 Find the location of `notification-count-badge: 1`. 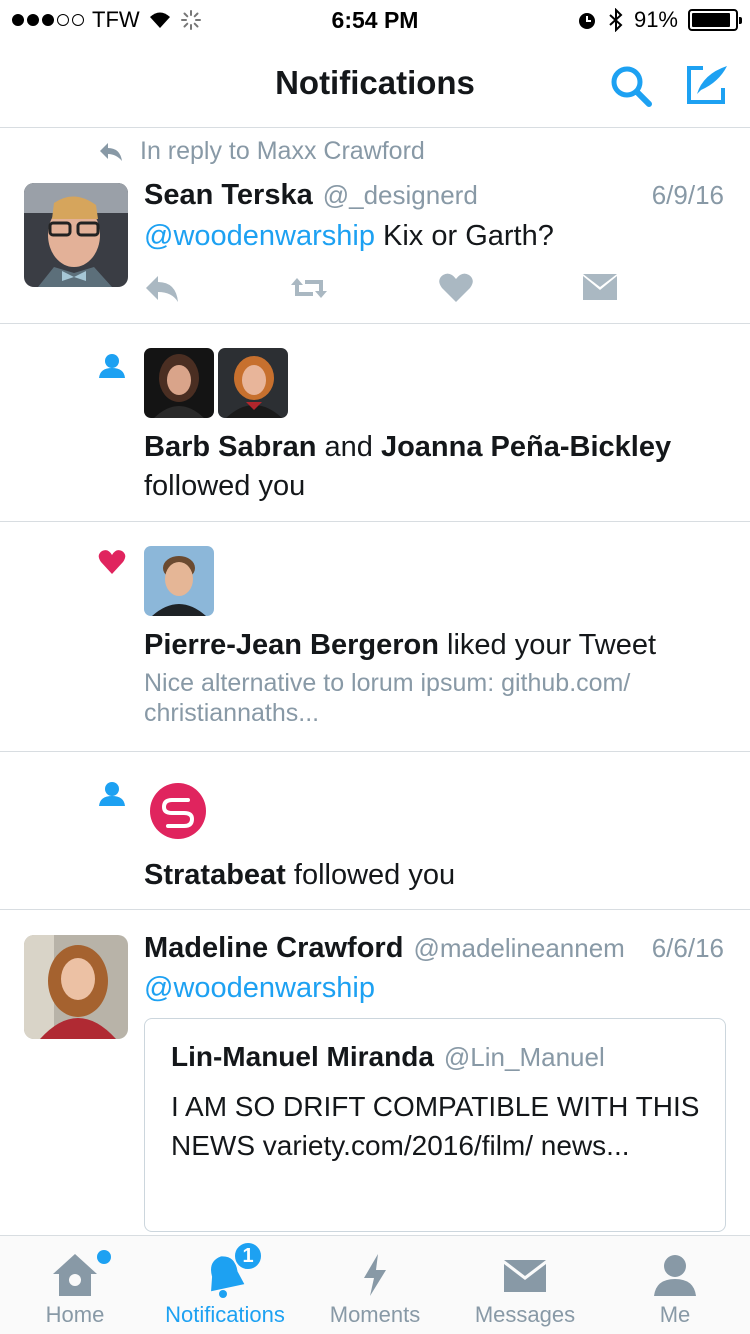

notification-count-badge: 1 is located at coordinates (248, 1256).